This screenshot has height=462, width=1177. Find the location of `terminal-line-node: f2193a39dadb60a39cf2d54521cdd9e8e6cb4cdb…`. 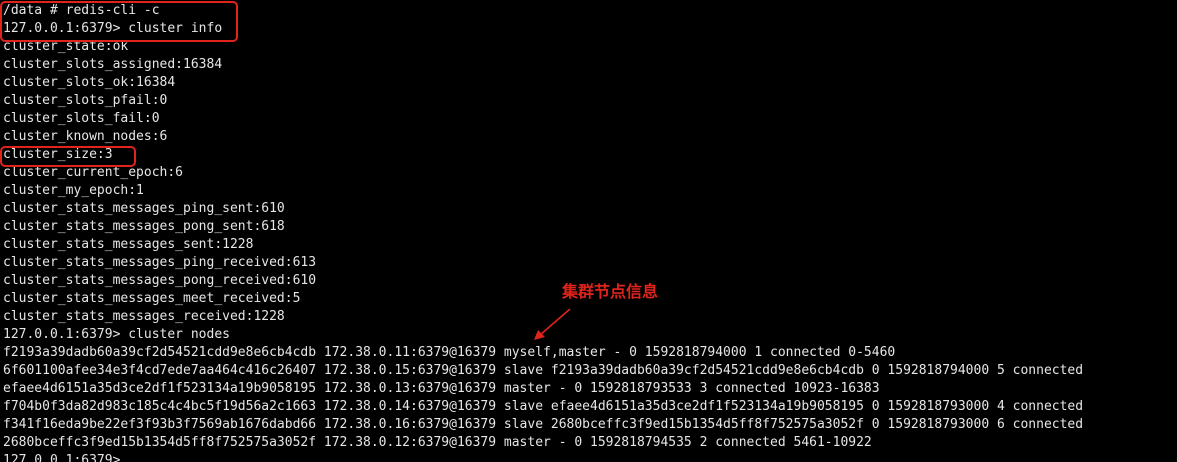

terminal-line-node: f2193a39dadb60a39cf2d54521cdd9e8e6cb4cdb… is located at coordinates (449, 352).